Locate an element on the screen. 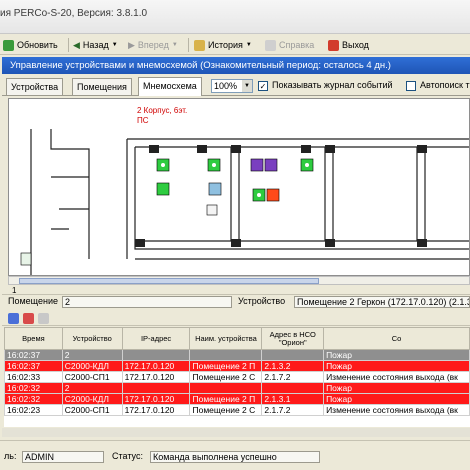 The height and width of the screenshot is (470, 470). back-dropdown-icon: ▼ is located at coordinates (115, 45).